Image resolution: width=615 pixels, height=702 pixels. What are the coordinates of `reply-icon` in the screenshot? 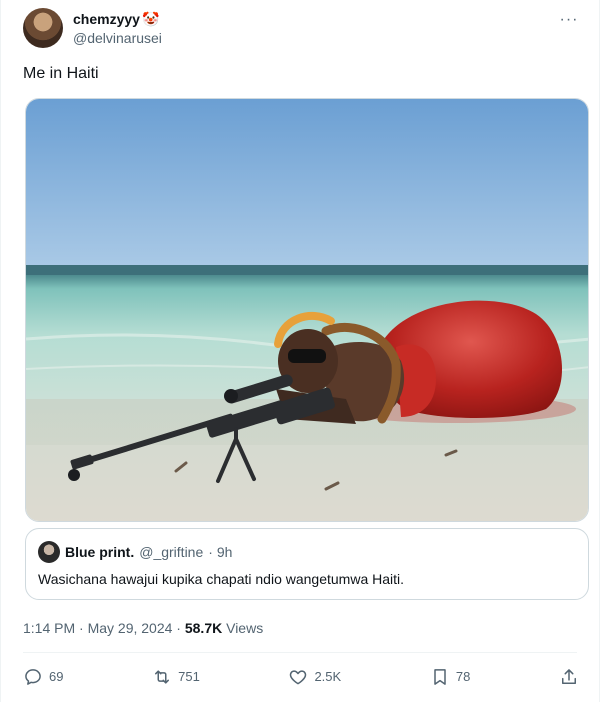 It's located at (33, 677).